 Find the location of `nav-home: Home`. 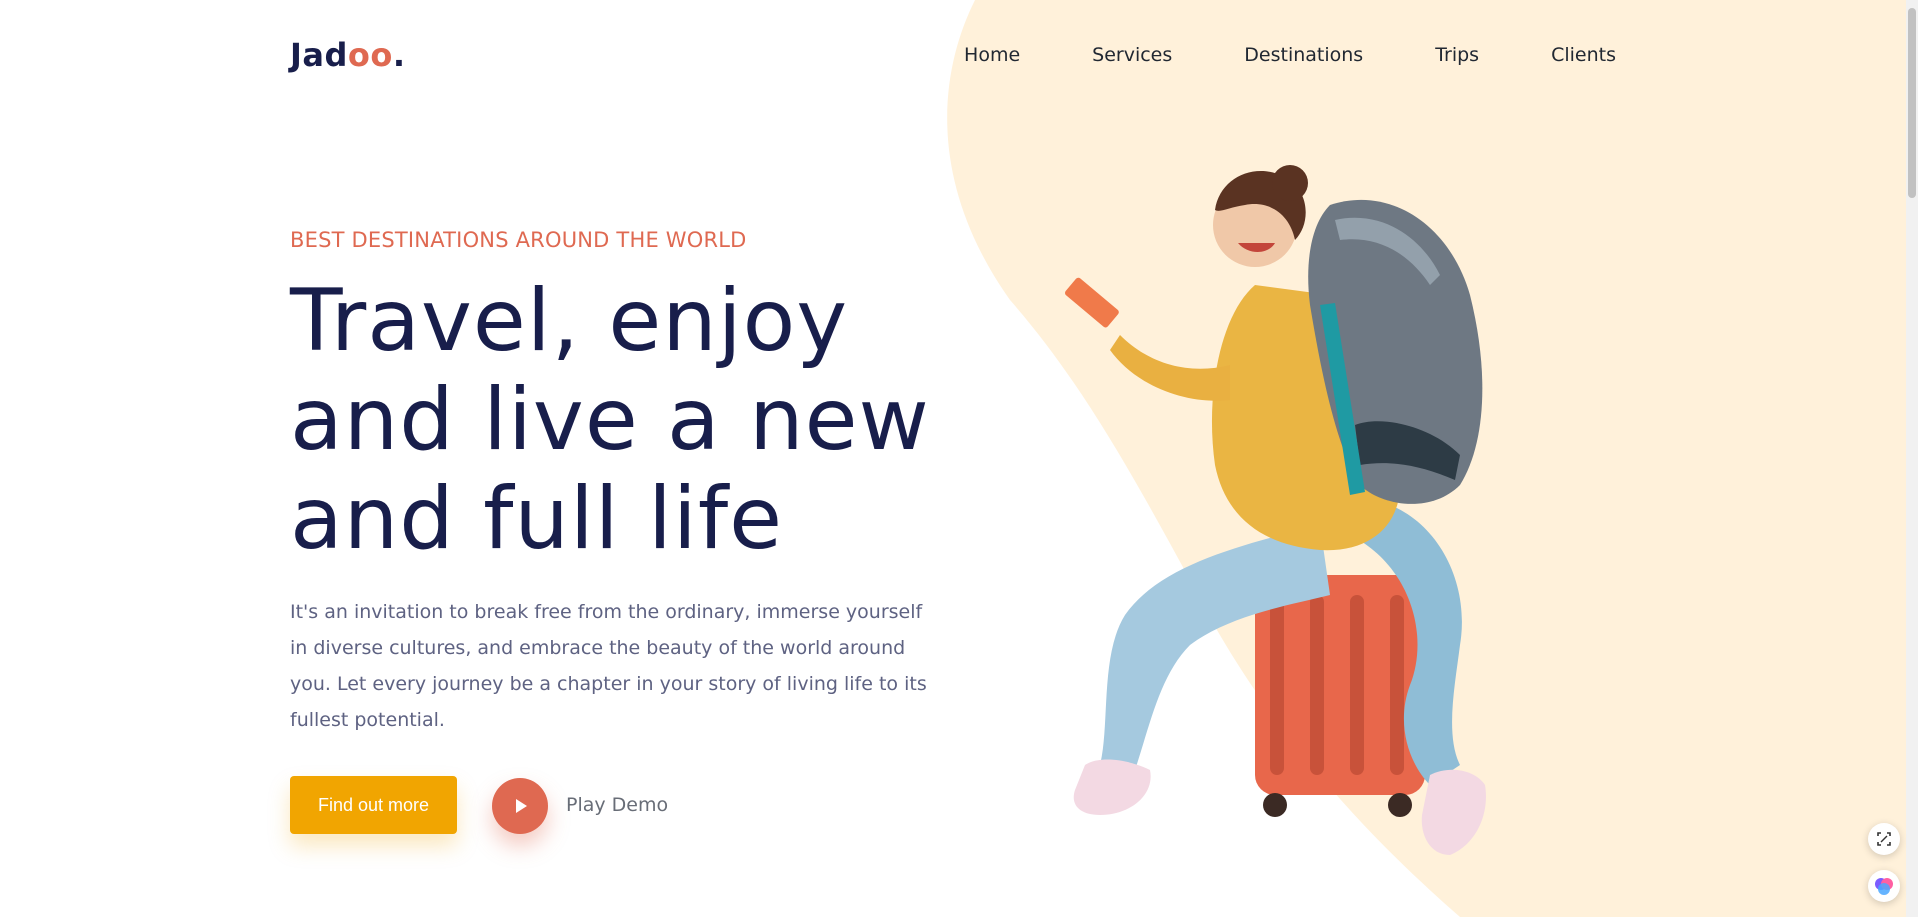

nav-home: Home is located at coordinates (992, 55).